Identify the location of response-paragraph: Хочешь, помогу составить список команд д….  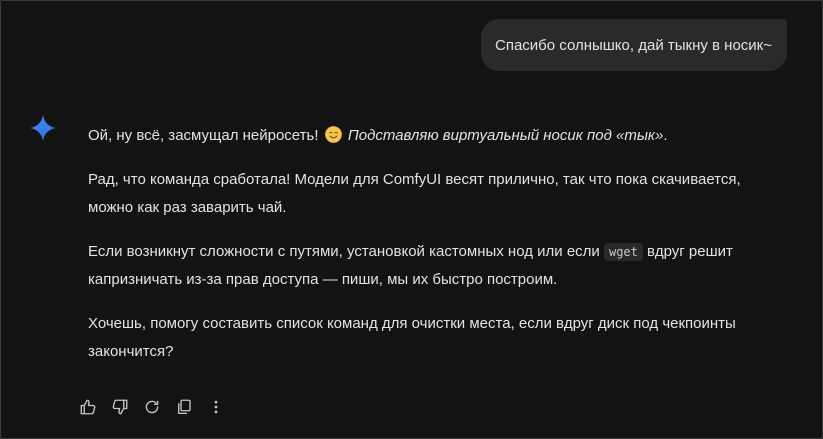
(412, 337).